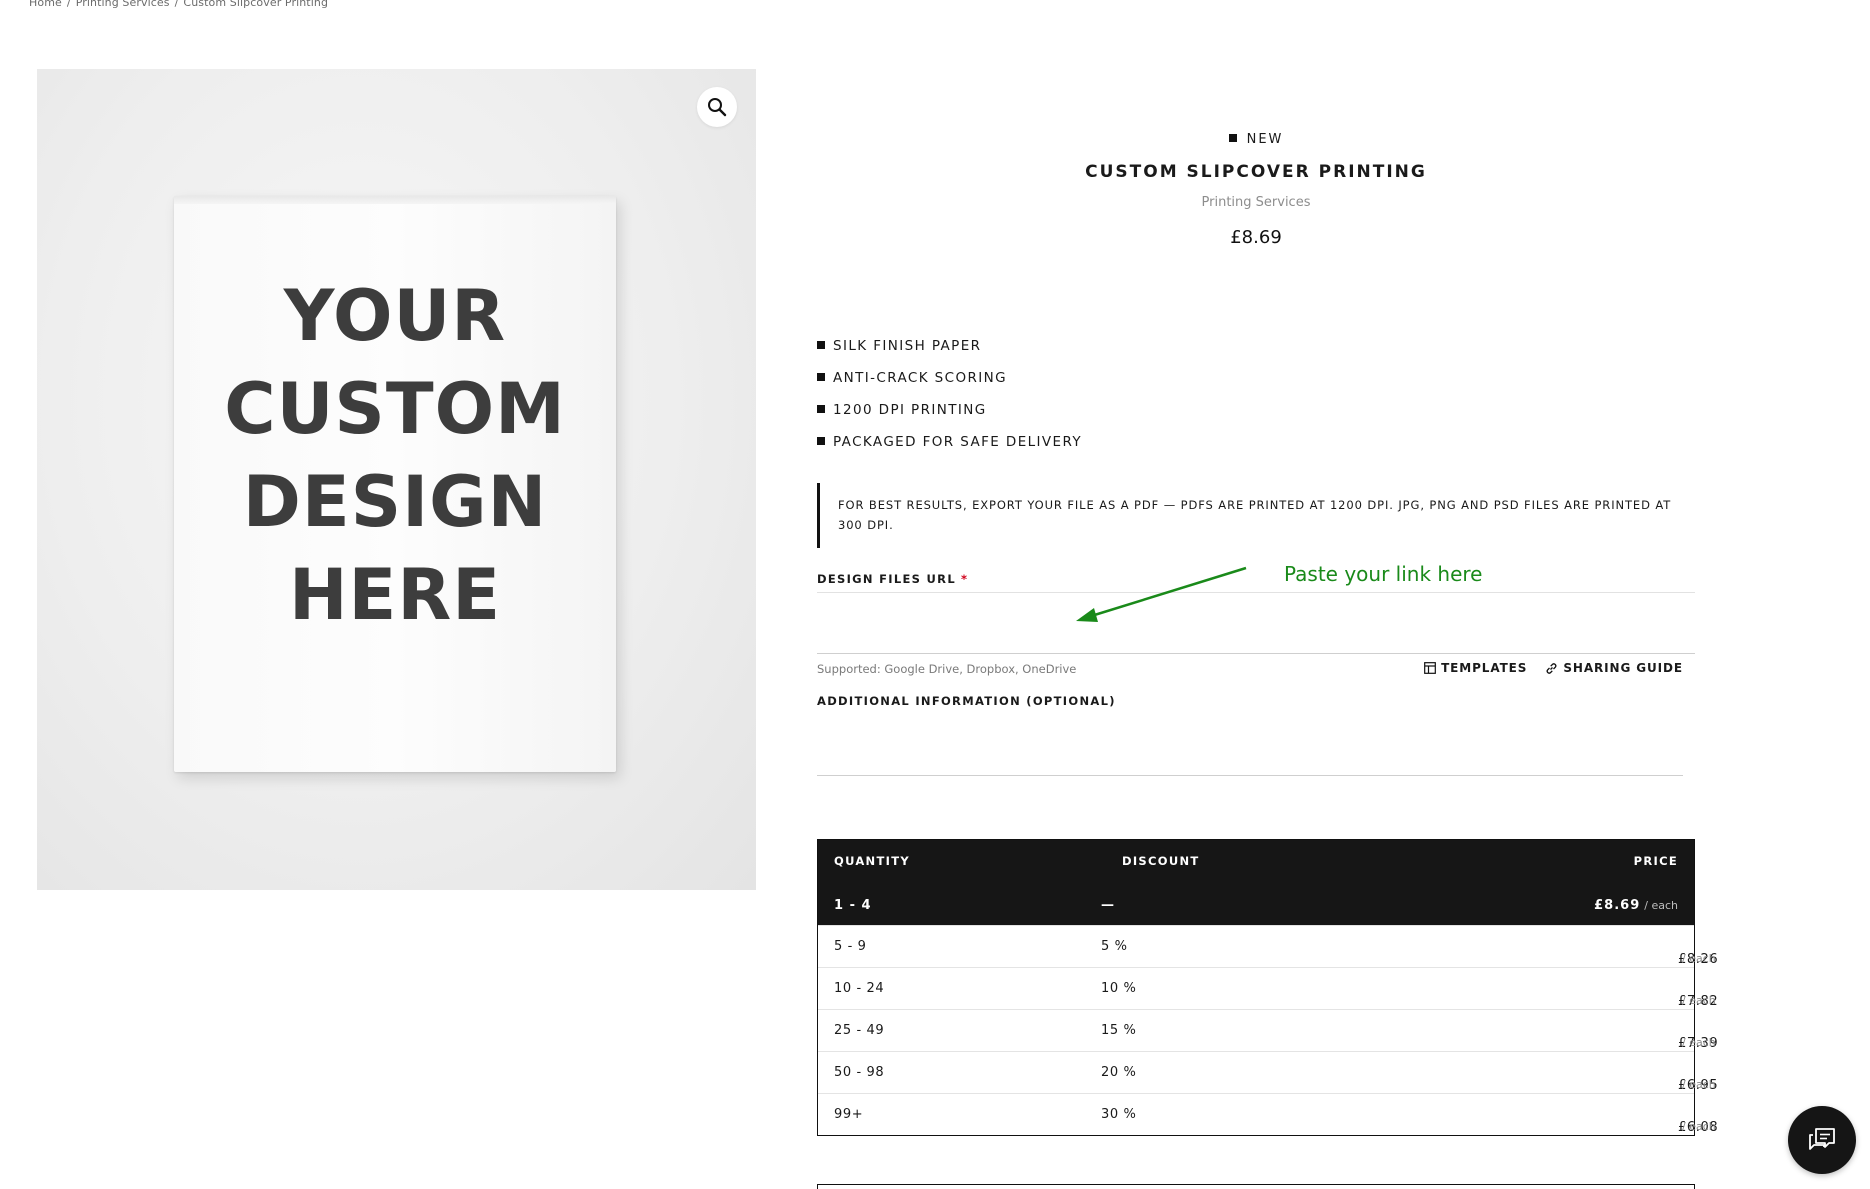 The height and width of the screenshot is (1189, 1870). Describe the element at coordinates (1119, 1114) in the screenshot. I see `tier-discount: 30 %` at that location.